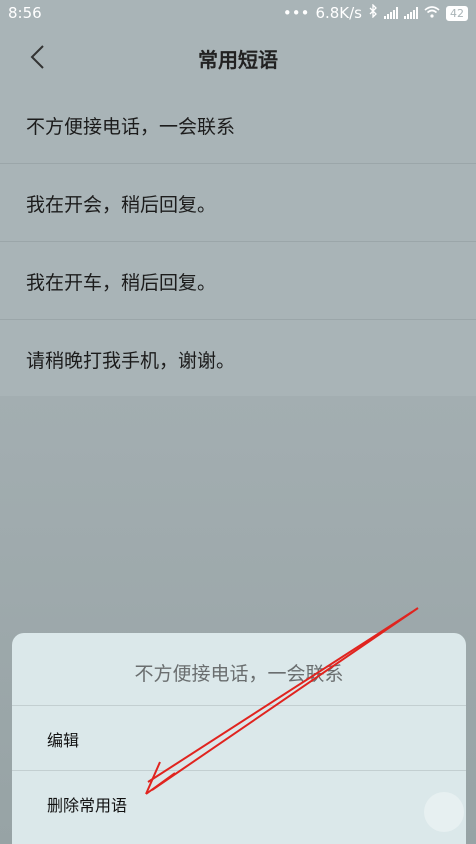 Image resolution: width=476 pixels, height=844 pixels. Describe the element at coordinates (87, 805) in the screenshot. I see `delete-label: 删除常用语` at that location.